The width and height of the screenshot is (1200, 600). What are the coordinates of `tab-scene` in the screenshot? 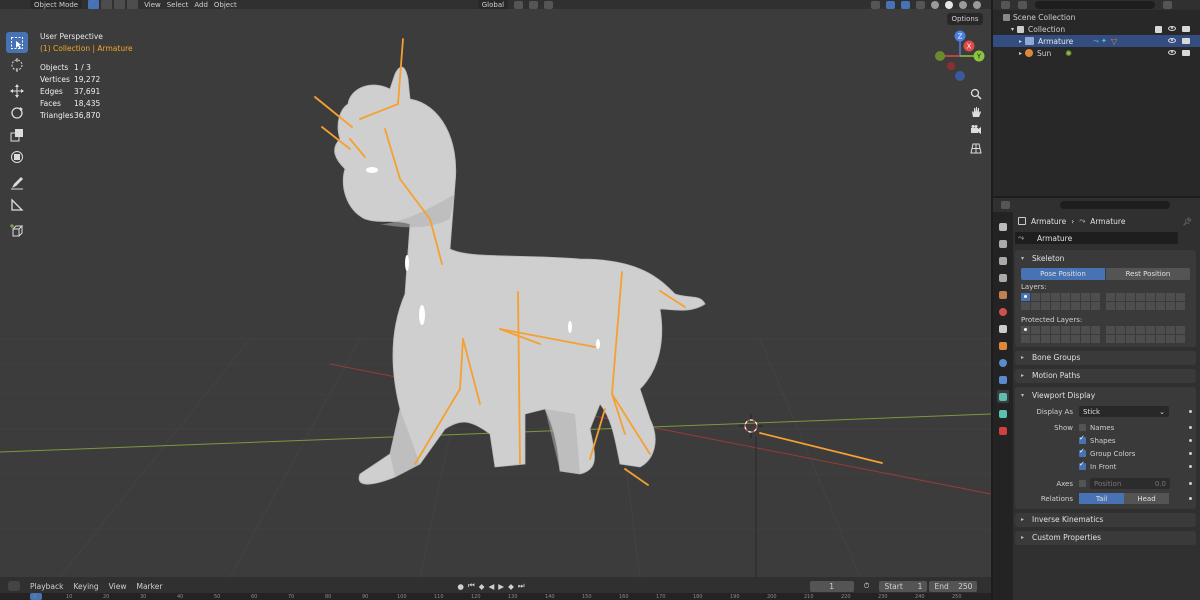 It's located at (1003, 294).